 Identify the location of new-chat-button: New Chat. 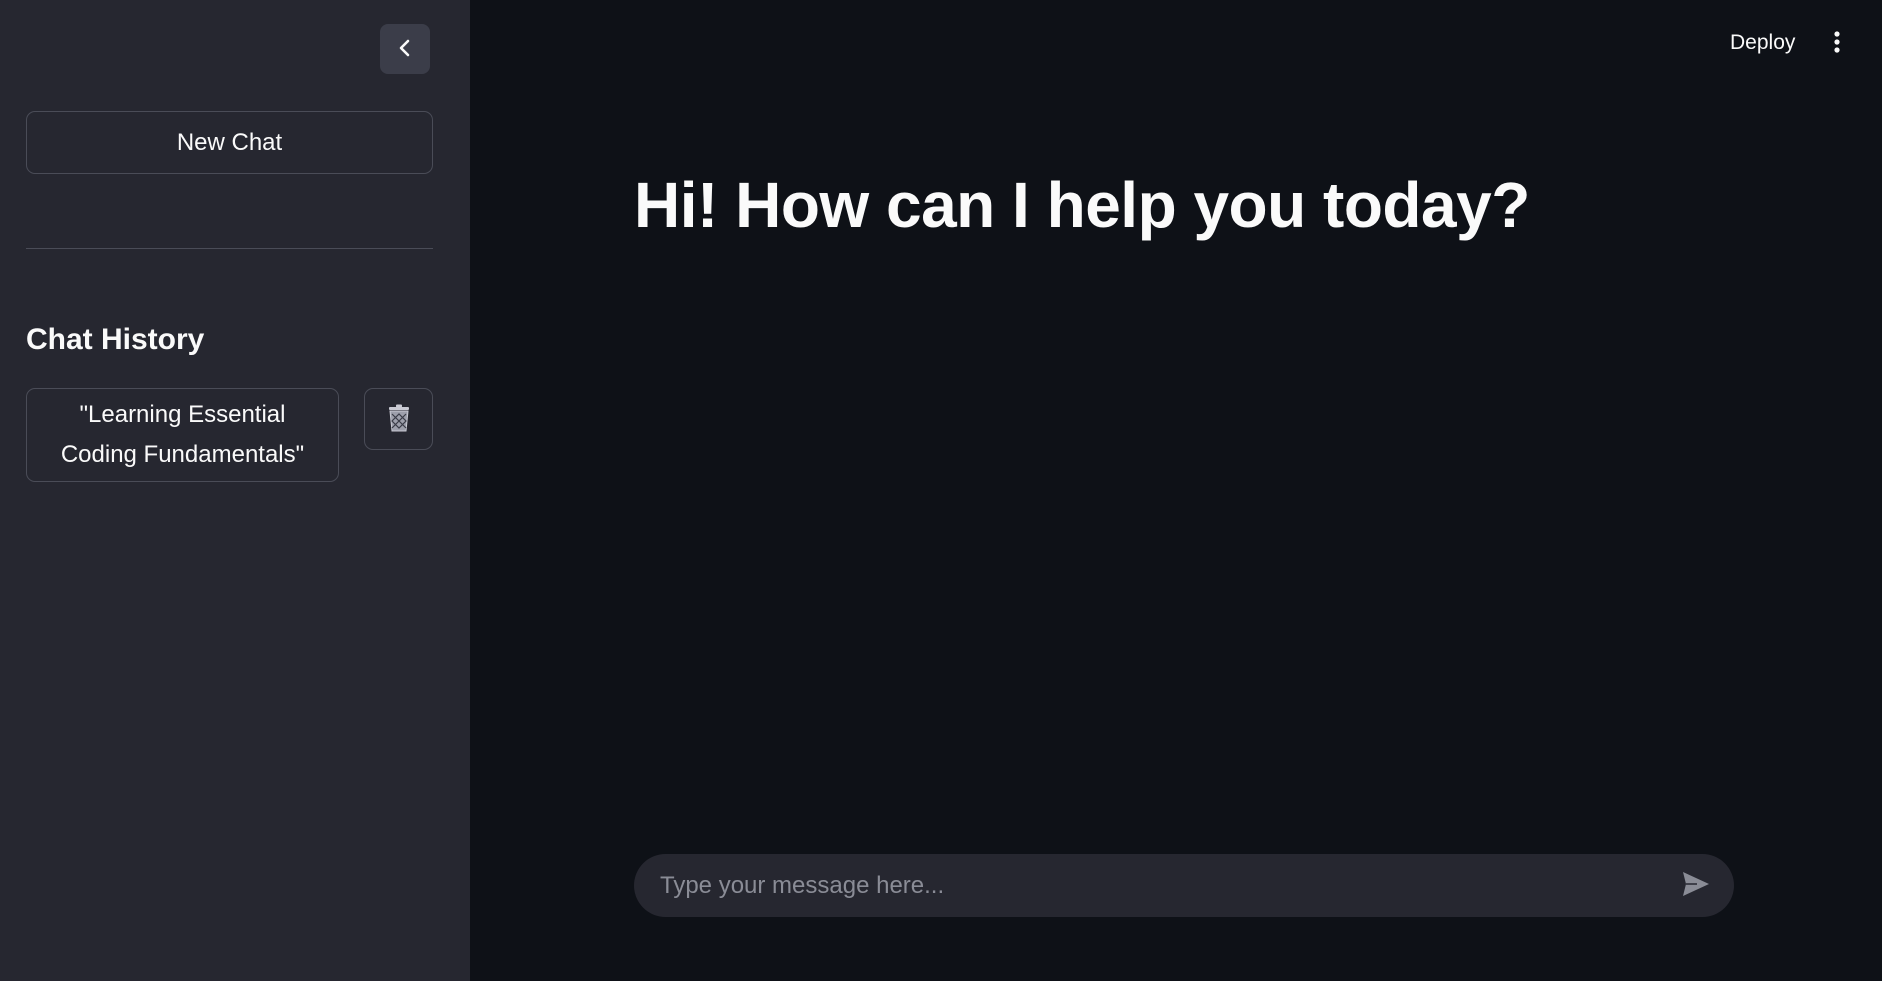
(229, 142).